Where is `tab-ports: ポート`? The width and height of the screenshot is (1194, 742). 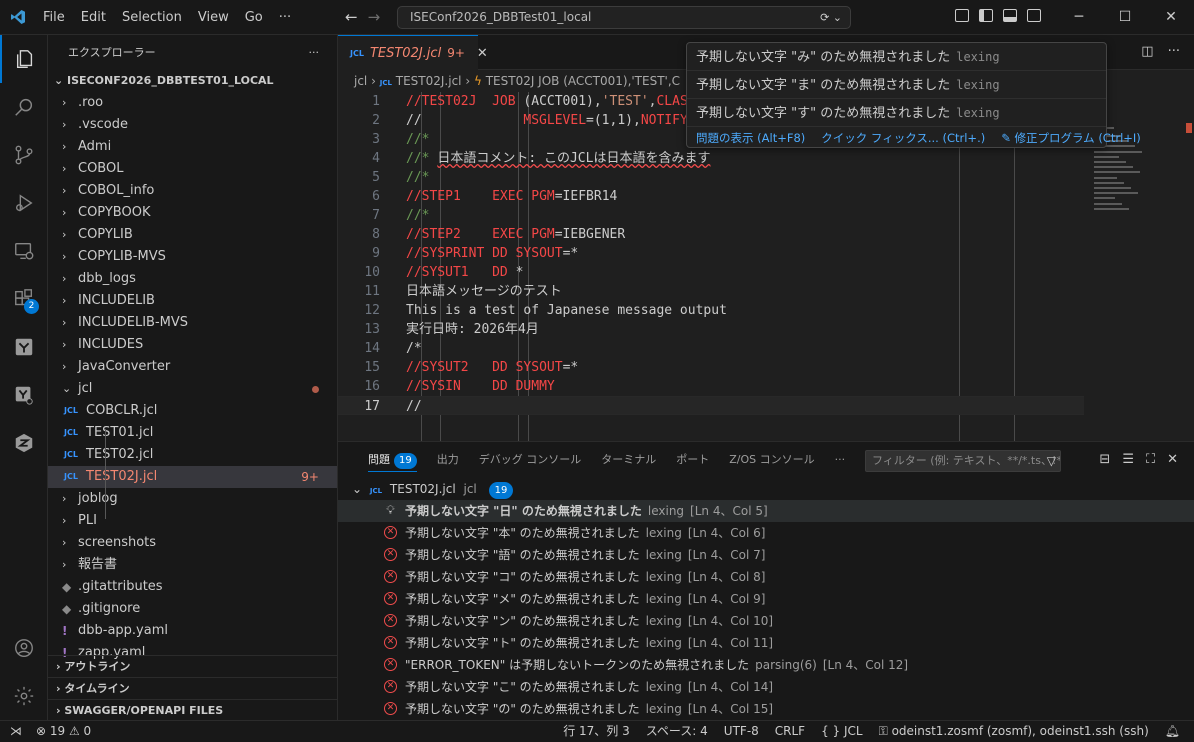 tab-ports: ポート is located at coordinates (692, 460).